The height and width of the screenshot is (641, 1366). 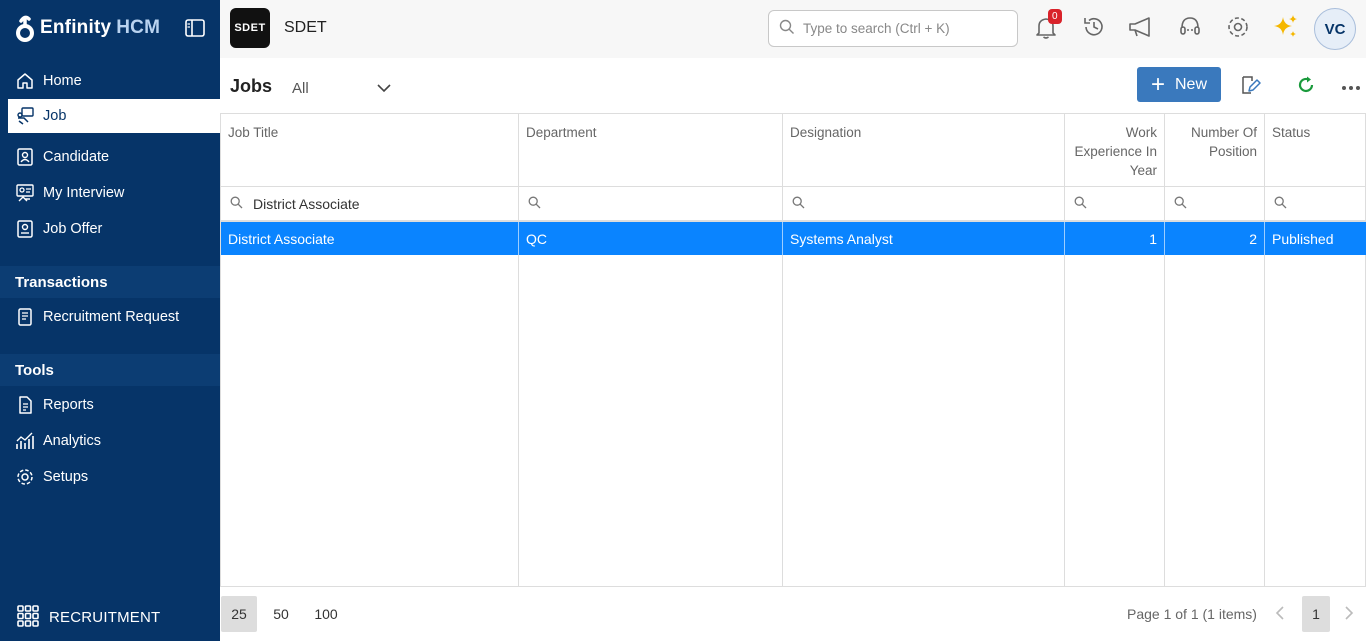 I want to click on brand-name: Enfinity HCM, so click(x=100, y=27).